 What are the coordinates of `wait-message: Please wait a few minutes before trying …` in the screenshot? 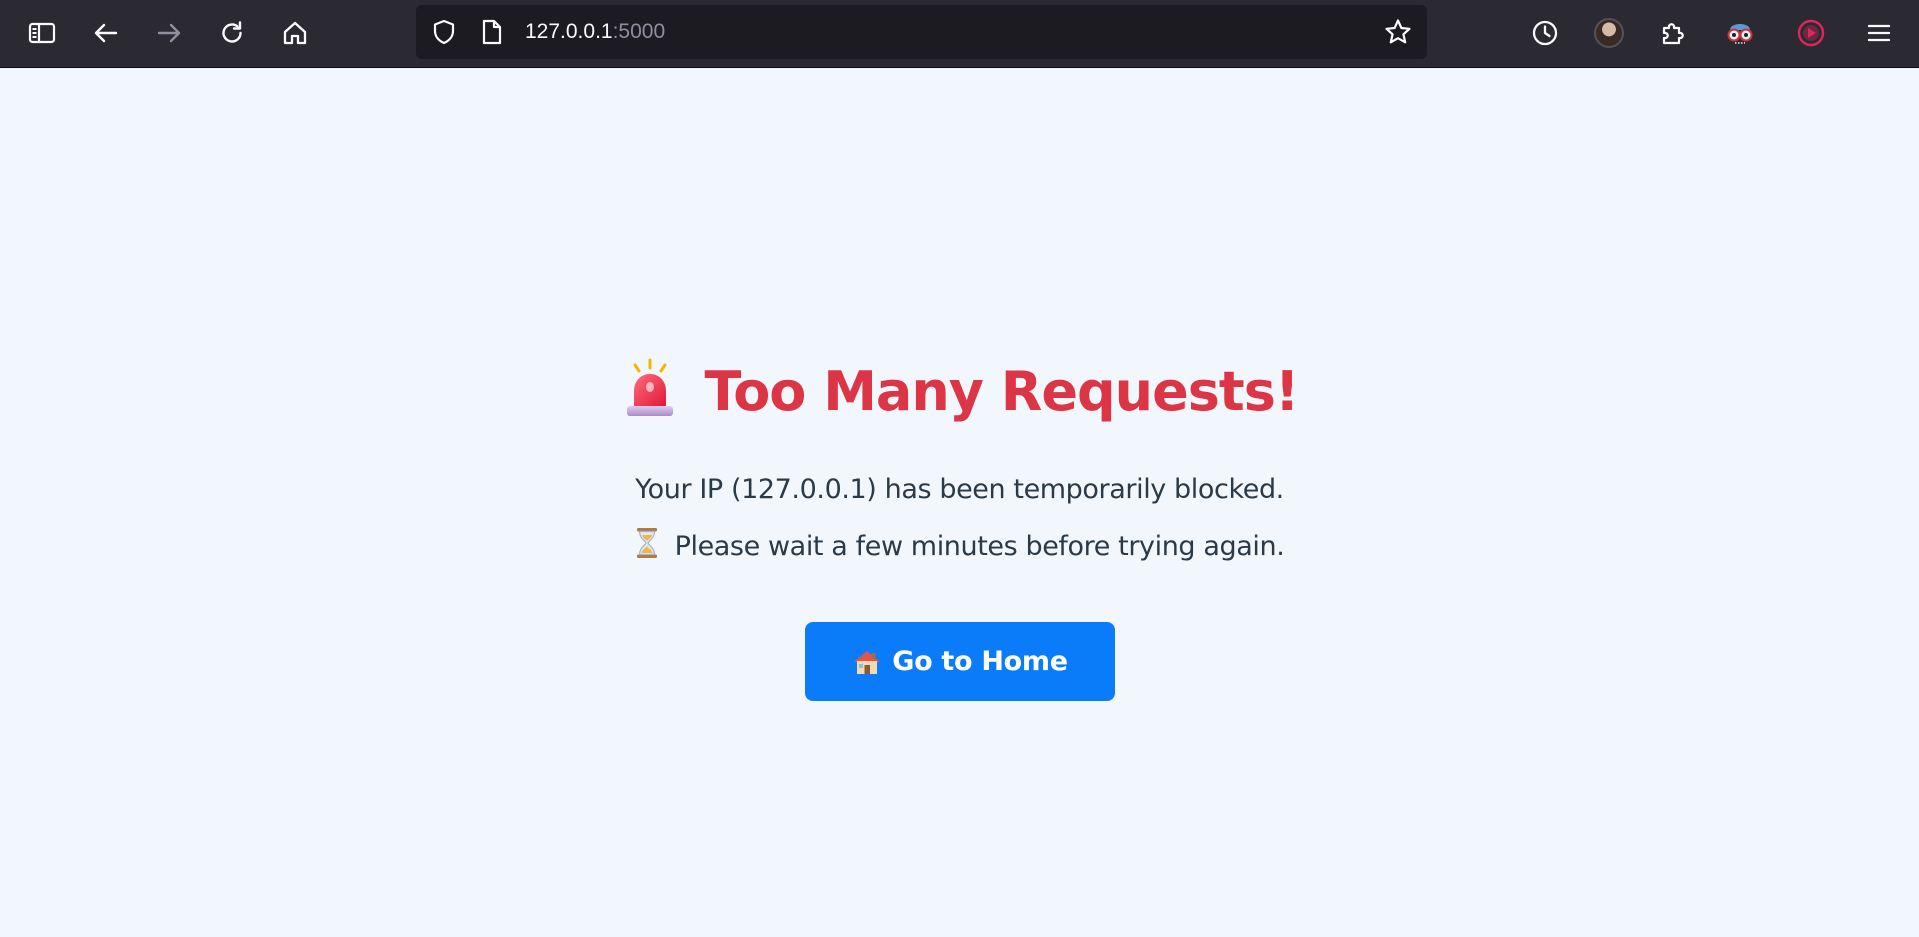 It's located at (979, 546).